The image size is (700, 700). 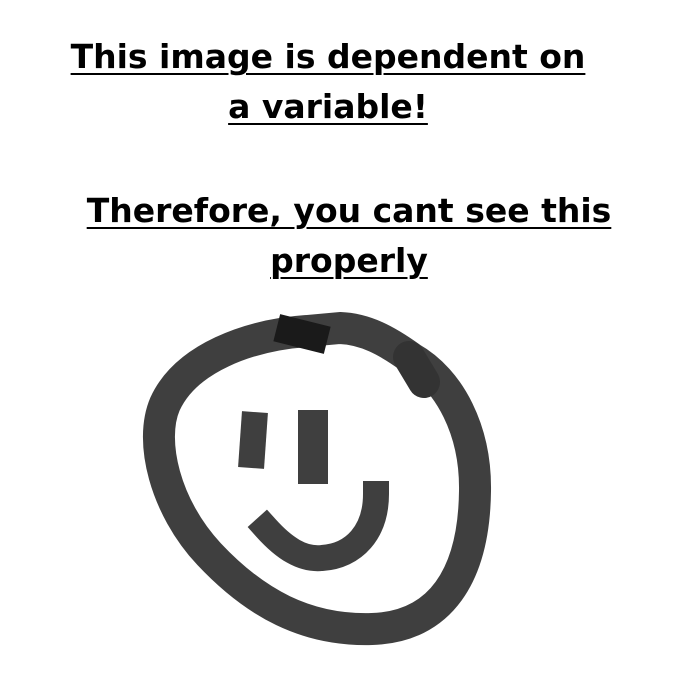 I want to click on smile-mouth, so click(x=318, y=526).